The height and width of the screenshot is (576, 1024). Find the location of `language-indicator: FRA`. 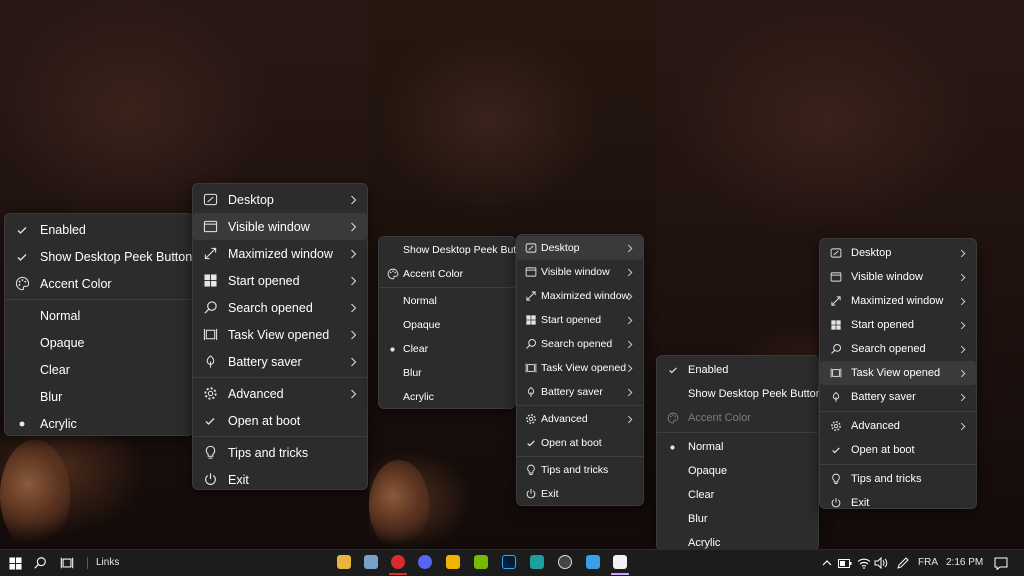

language-indicator: FRA is located at coordinates (928, 562).